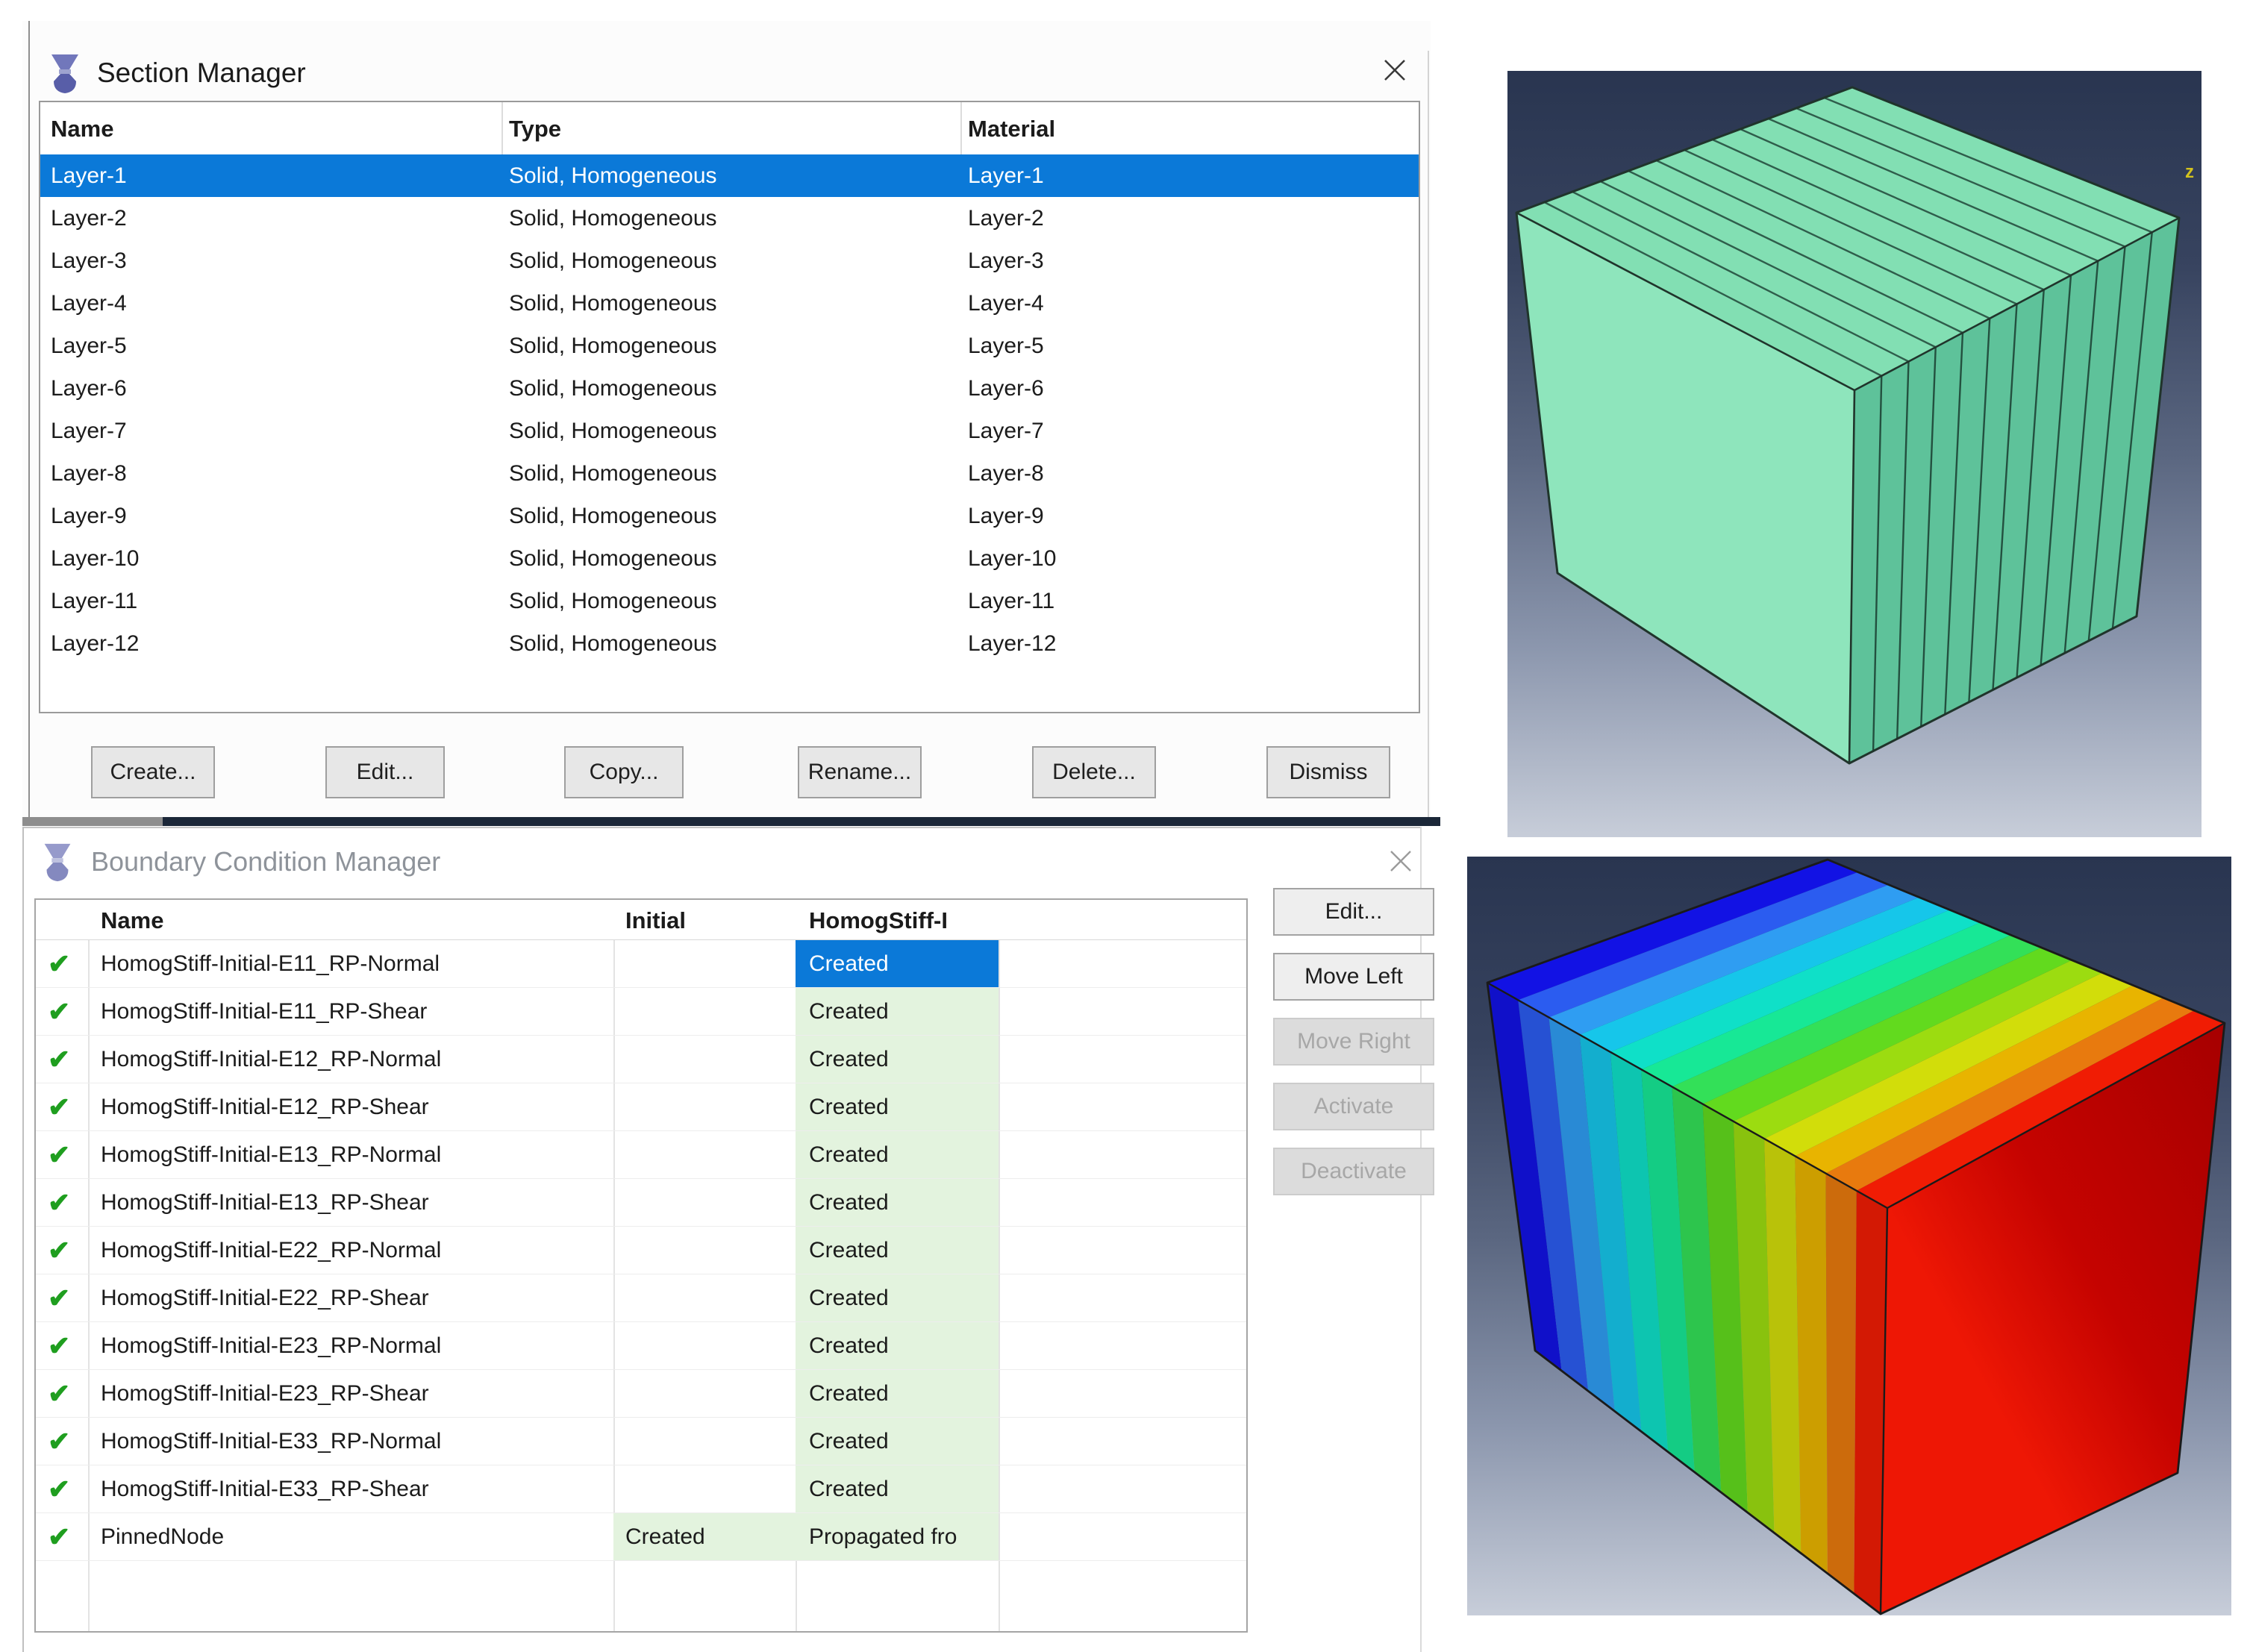  Describe the element at coordinates (89, 430) in the screenshot. I see `cell-name: Layer-7` at that location.